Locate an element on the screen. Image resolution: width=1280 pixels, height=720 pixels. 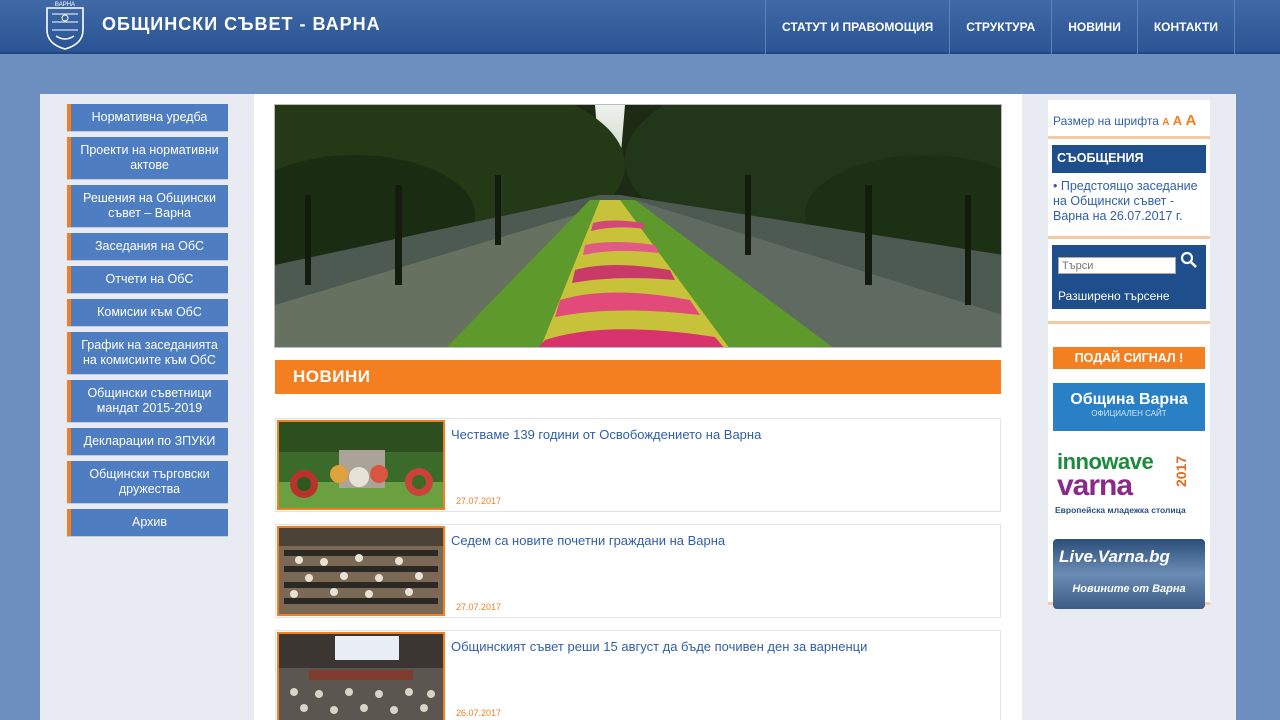
advanced-search-link: Разширено търсене is located at coordinates (1114, 296).